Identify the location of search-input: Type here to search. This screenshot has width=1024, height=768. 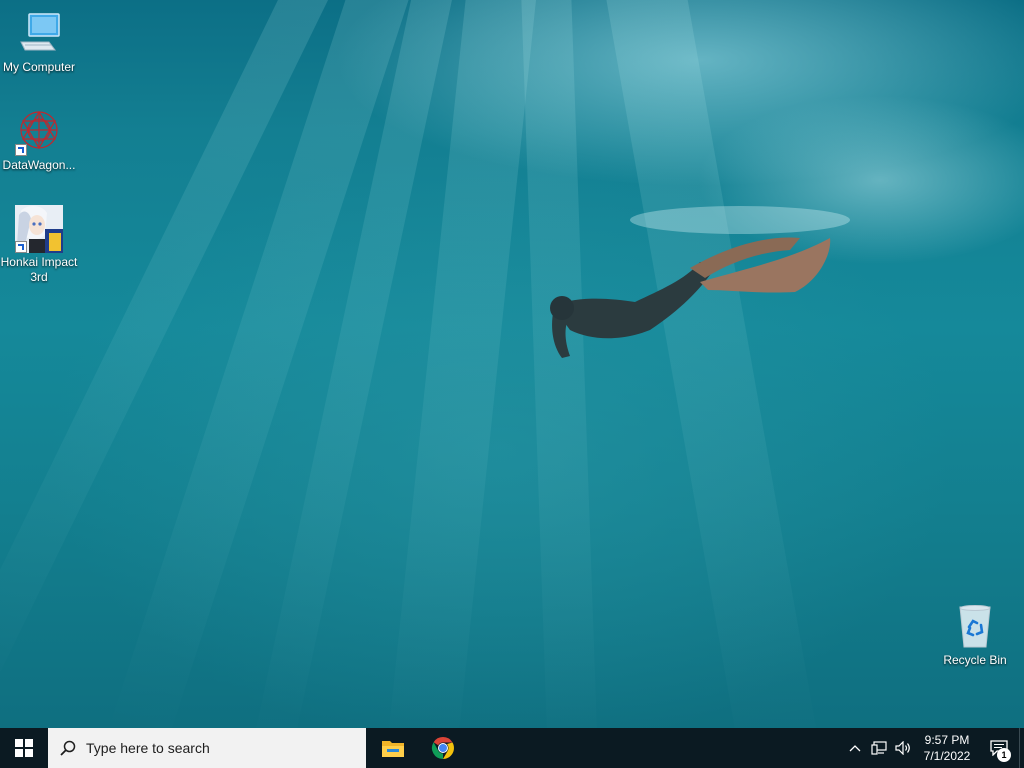
(207, 748).